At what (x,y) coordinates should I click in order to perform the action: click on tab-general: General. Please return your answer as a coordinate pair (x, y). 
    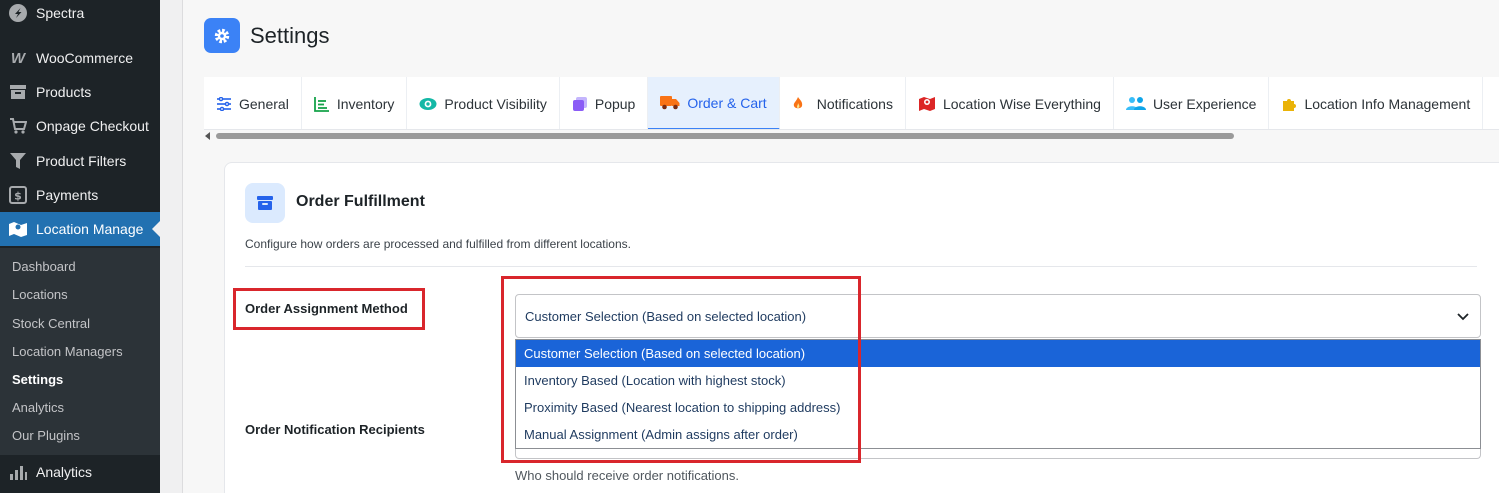
    Looking at the image, I should click on (253, 103).